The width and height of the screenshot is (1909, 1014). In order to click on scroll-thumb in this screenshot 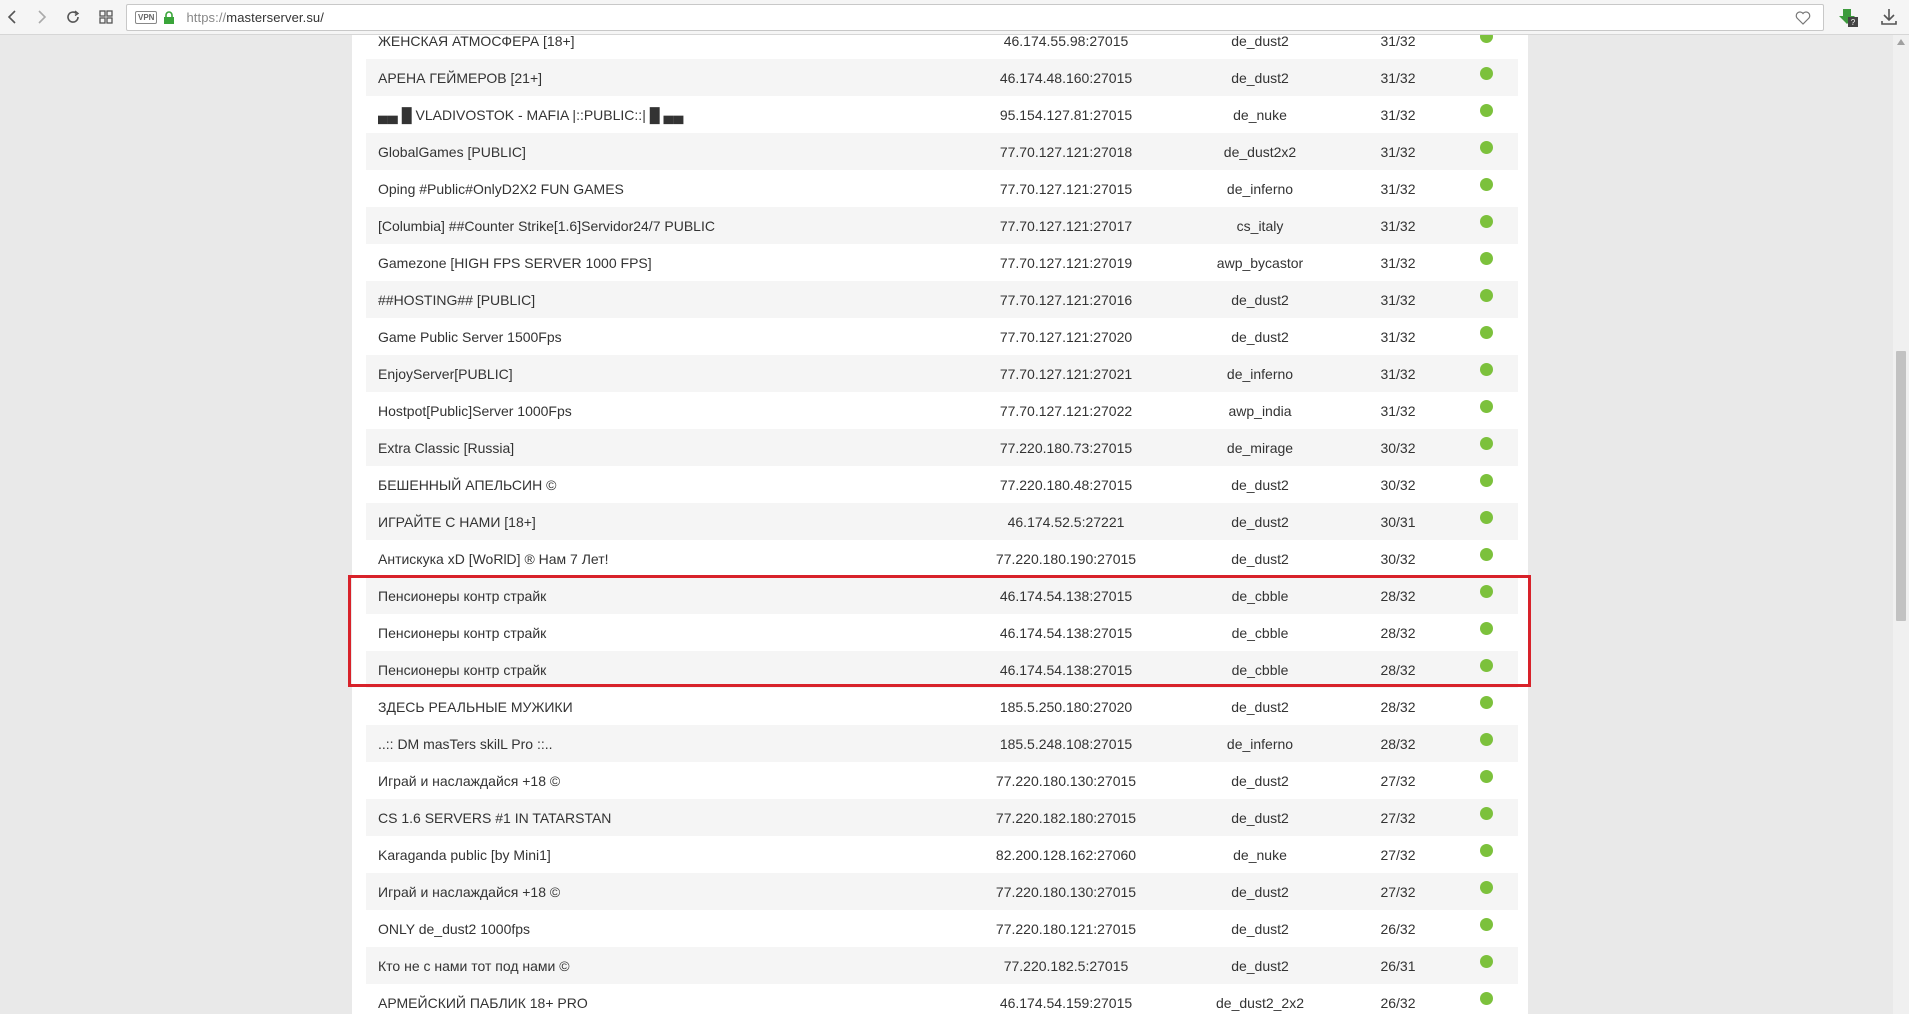, I will do `click(1901, 486)`.